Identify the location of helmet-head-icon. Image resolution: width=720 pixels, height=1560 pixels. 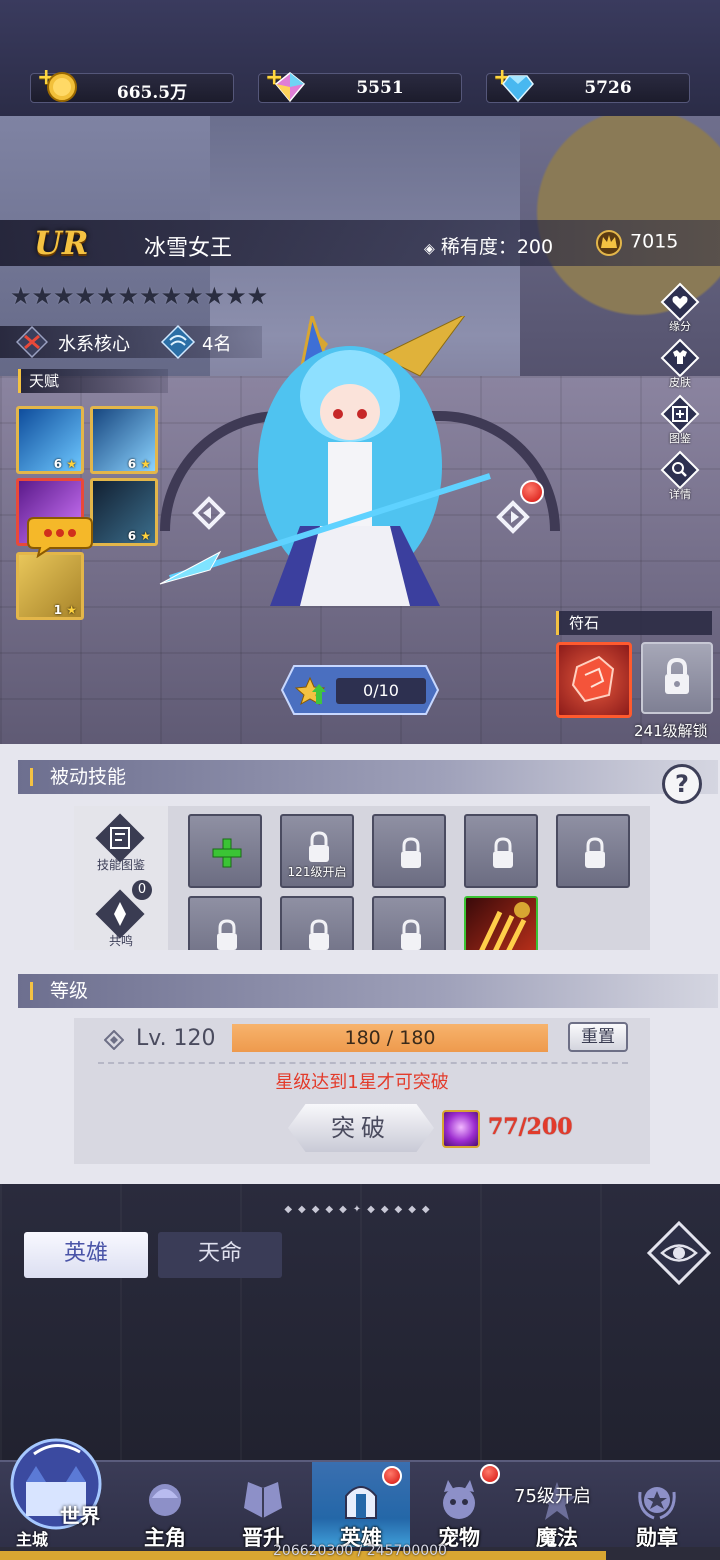
(165, 1500).